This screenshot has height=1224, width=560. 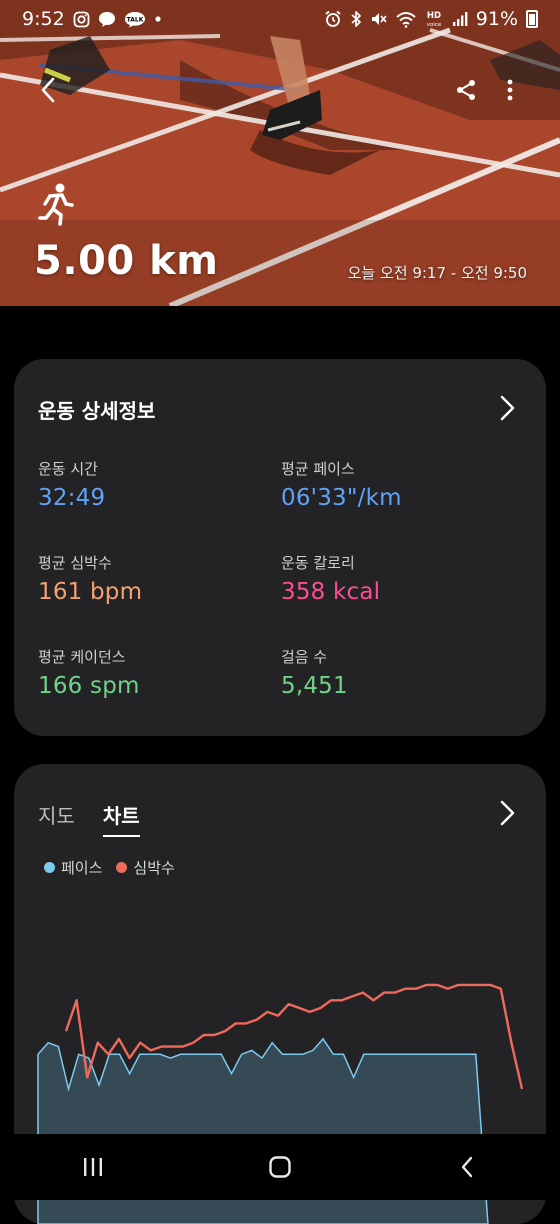 I want to click on stat-value: 161 bpm, so click(x=90, y=592).